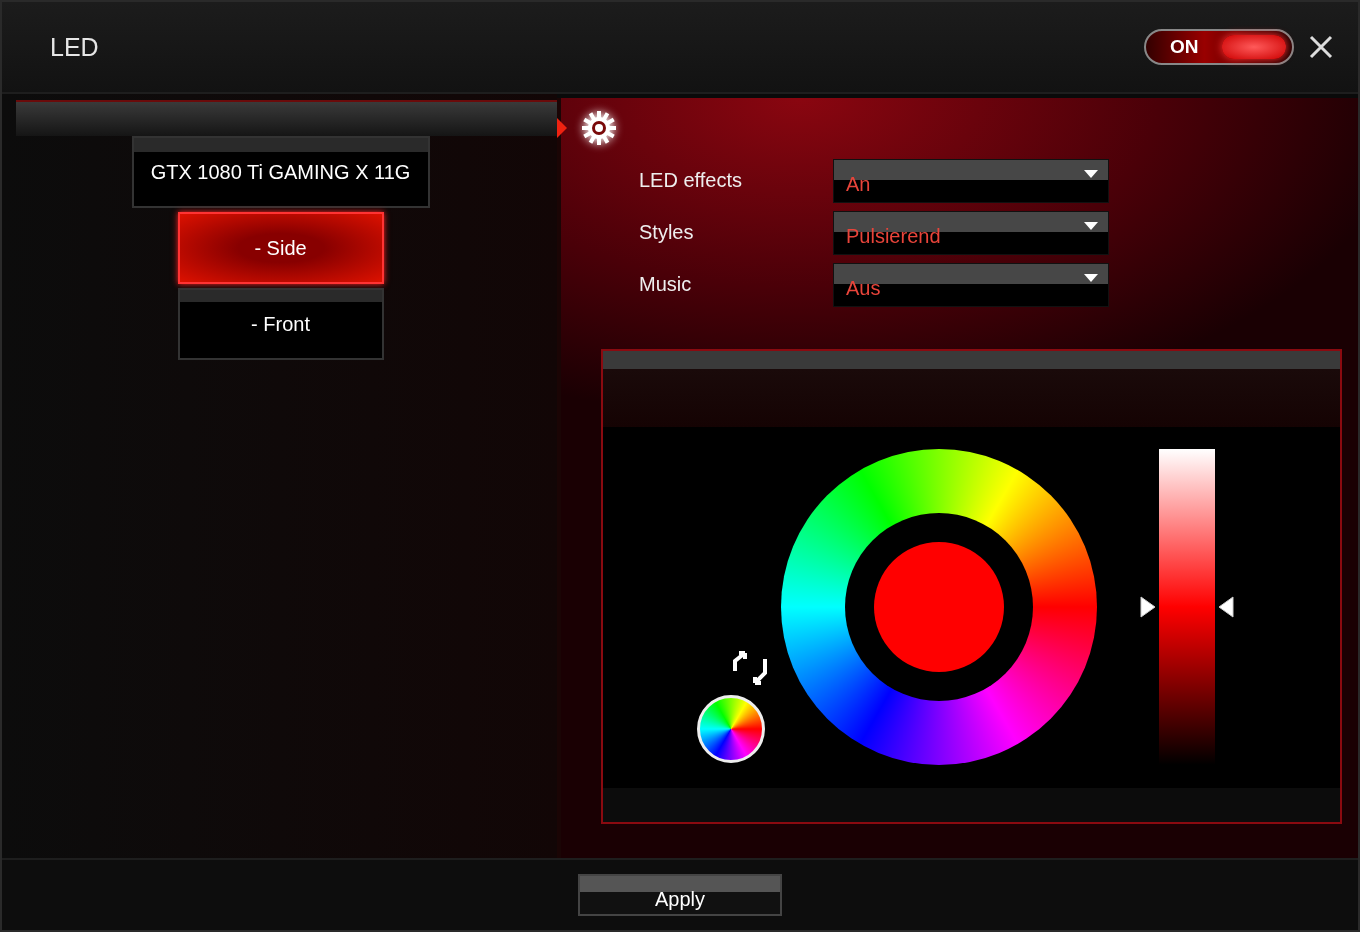 The width and height of the screenshot is (1360, 932). What do you see at coordinates (1187, 606) in the screenshot?
I see `slider-thumb` at bounding box center [1187, 606].